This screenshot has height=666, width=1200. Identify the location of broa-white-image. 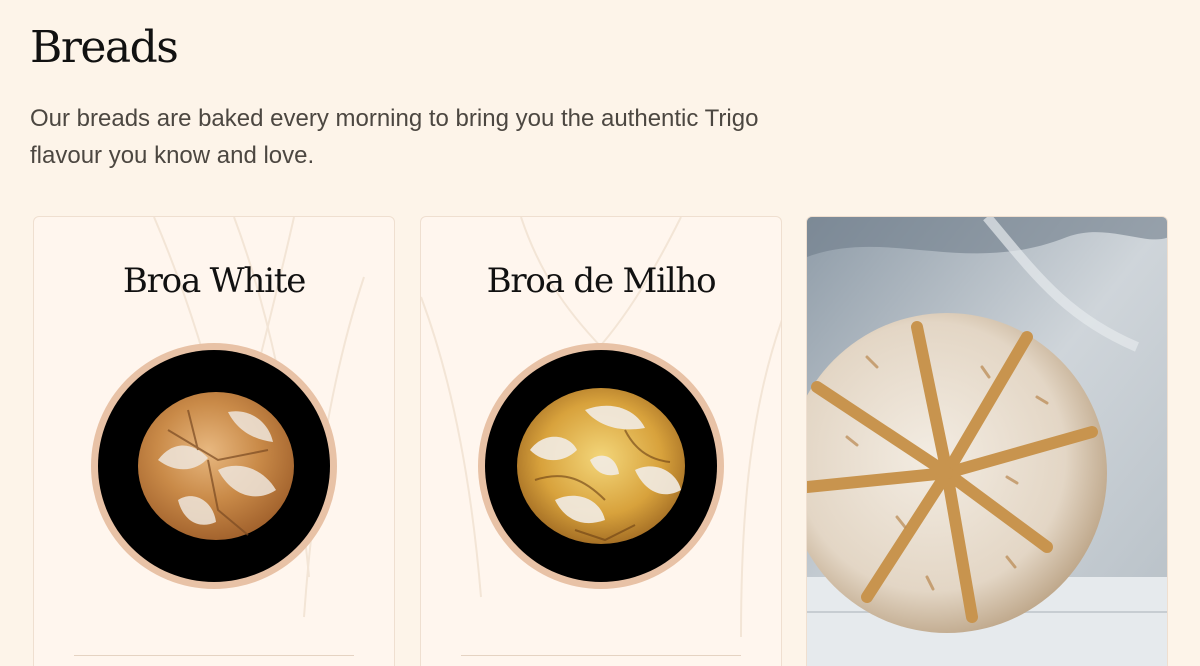
(214, 466).